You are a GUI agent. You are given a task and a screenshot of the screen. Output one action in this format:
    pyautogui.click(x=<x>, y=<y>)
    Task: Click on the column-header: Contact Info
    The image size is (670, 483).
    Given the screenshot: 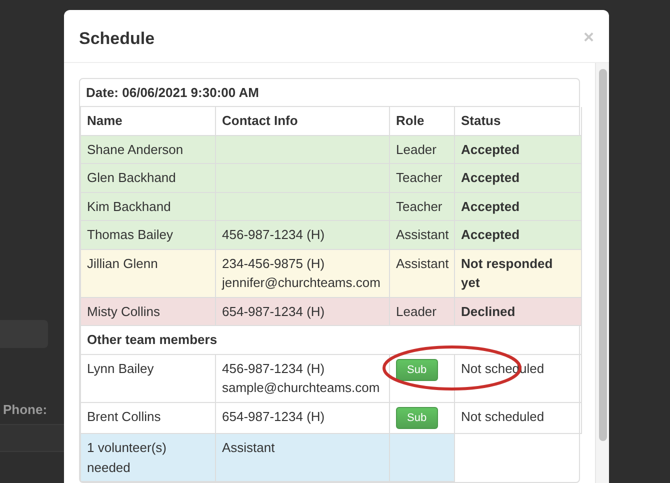 What is the action you would take?
    pyautogui.click(x=303, y=121)
    